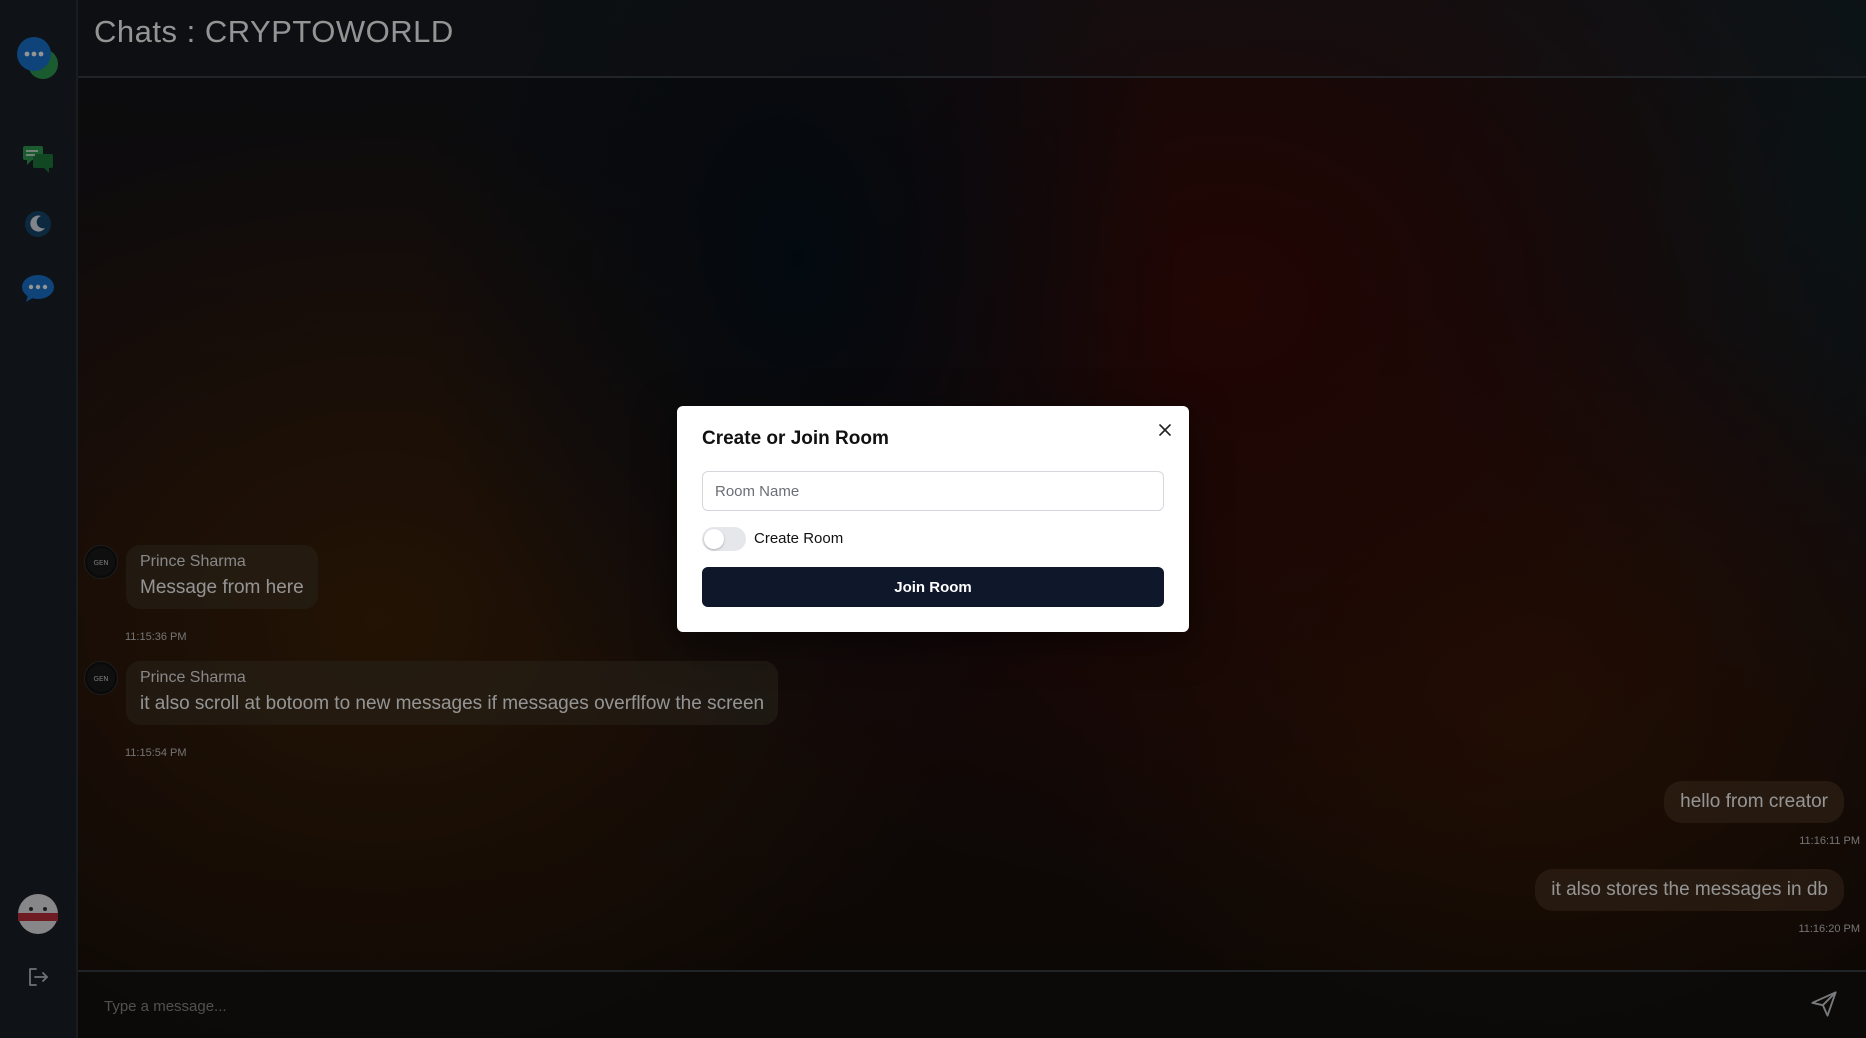 This screenshot has height=1038, width=1866. What do you see at coordinates (714, 539) in the screenshot?
I see `toggle-knob` at bounding box center [714, 539].